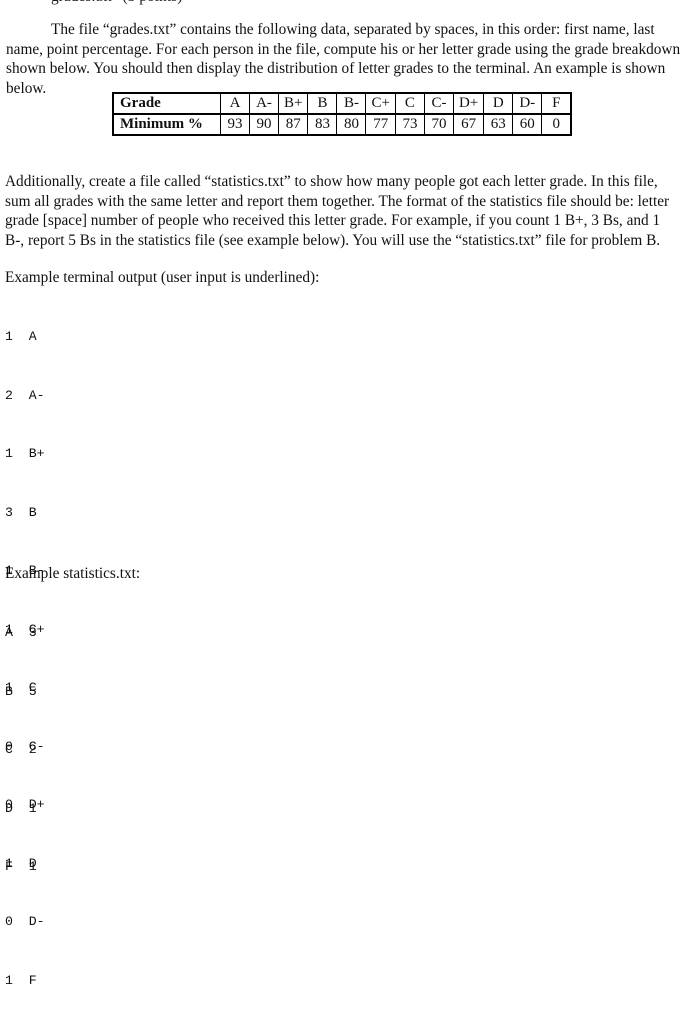 This screenshot has width=691, height=1029. What do you see at coordinates (235, 103) in the screenshot?
I see `table-cell-grade-0: A` at bounding box center [235, 103].